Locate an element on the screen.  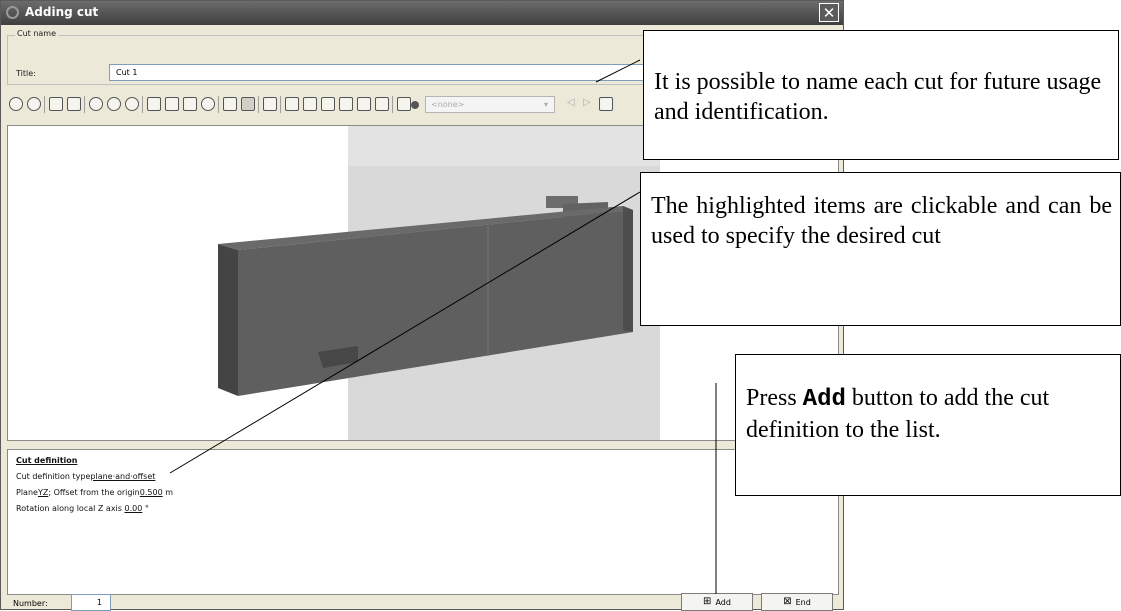
rotation-unit: ° is located at coordinates (145, 508).